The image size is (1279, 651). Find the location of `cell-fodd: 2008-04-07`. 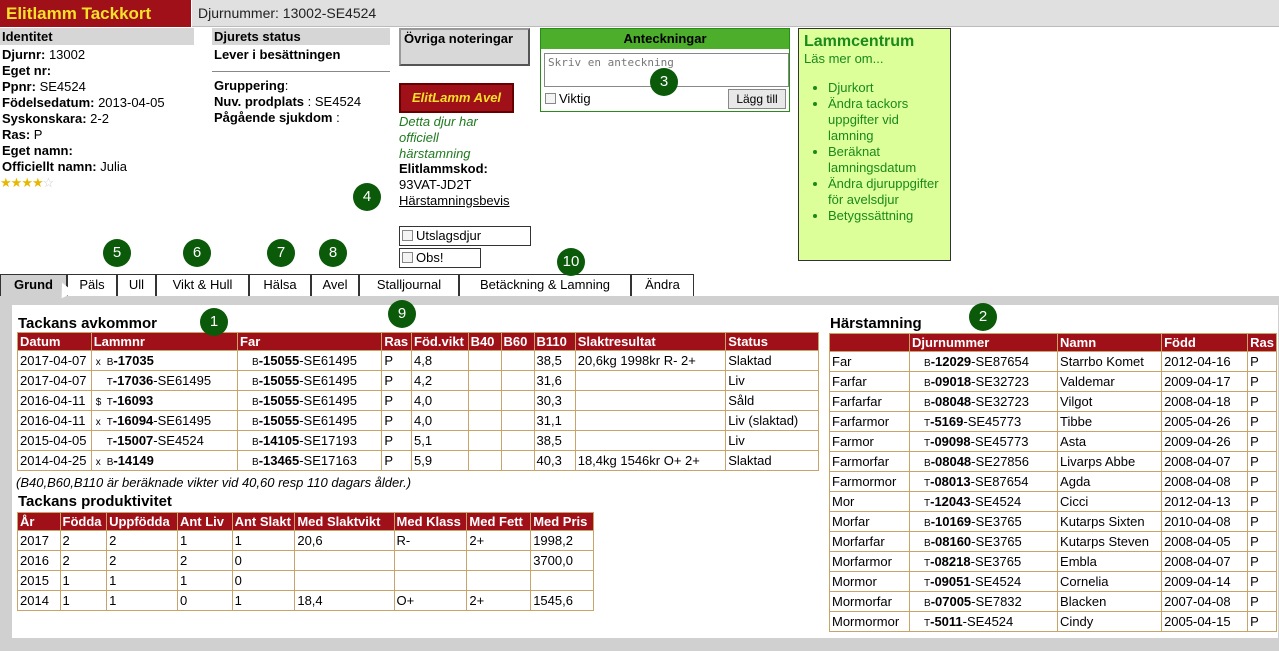

cell-fodd: 2008-04-07 is located at coordinates (1205, 561).